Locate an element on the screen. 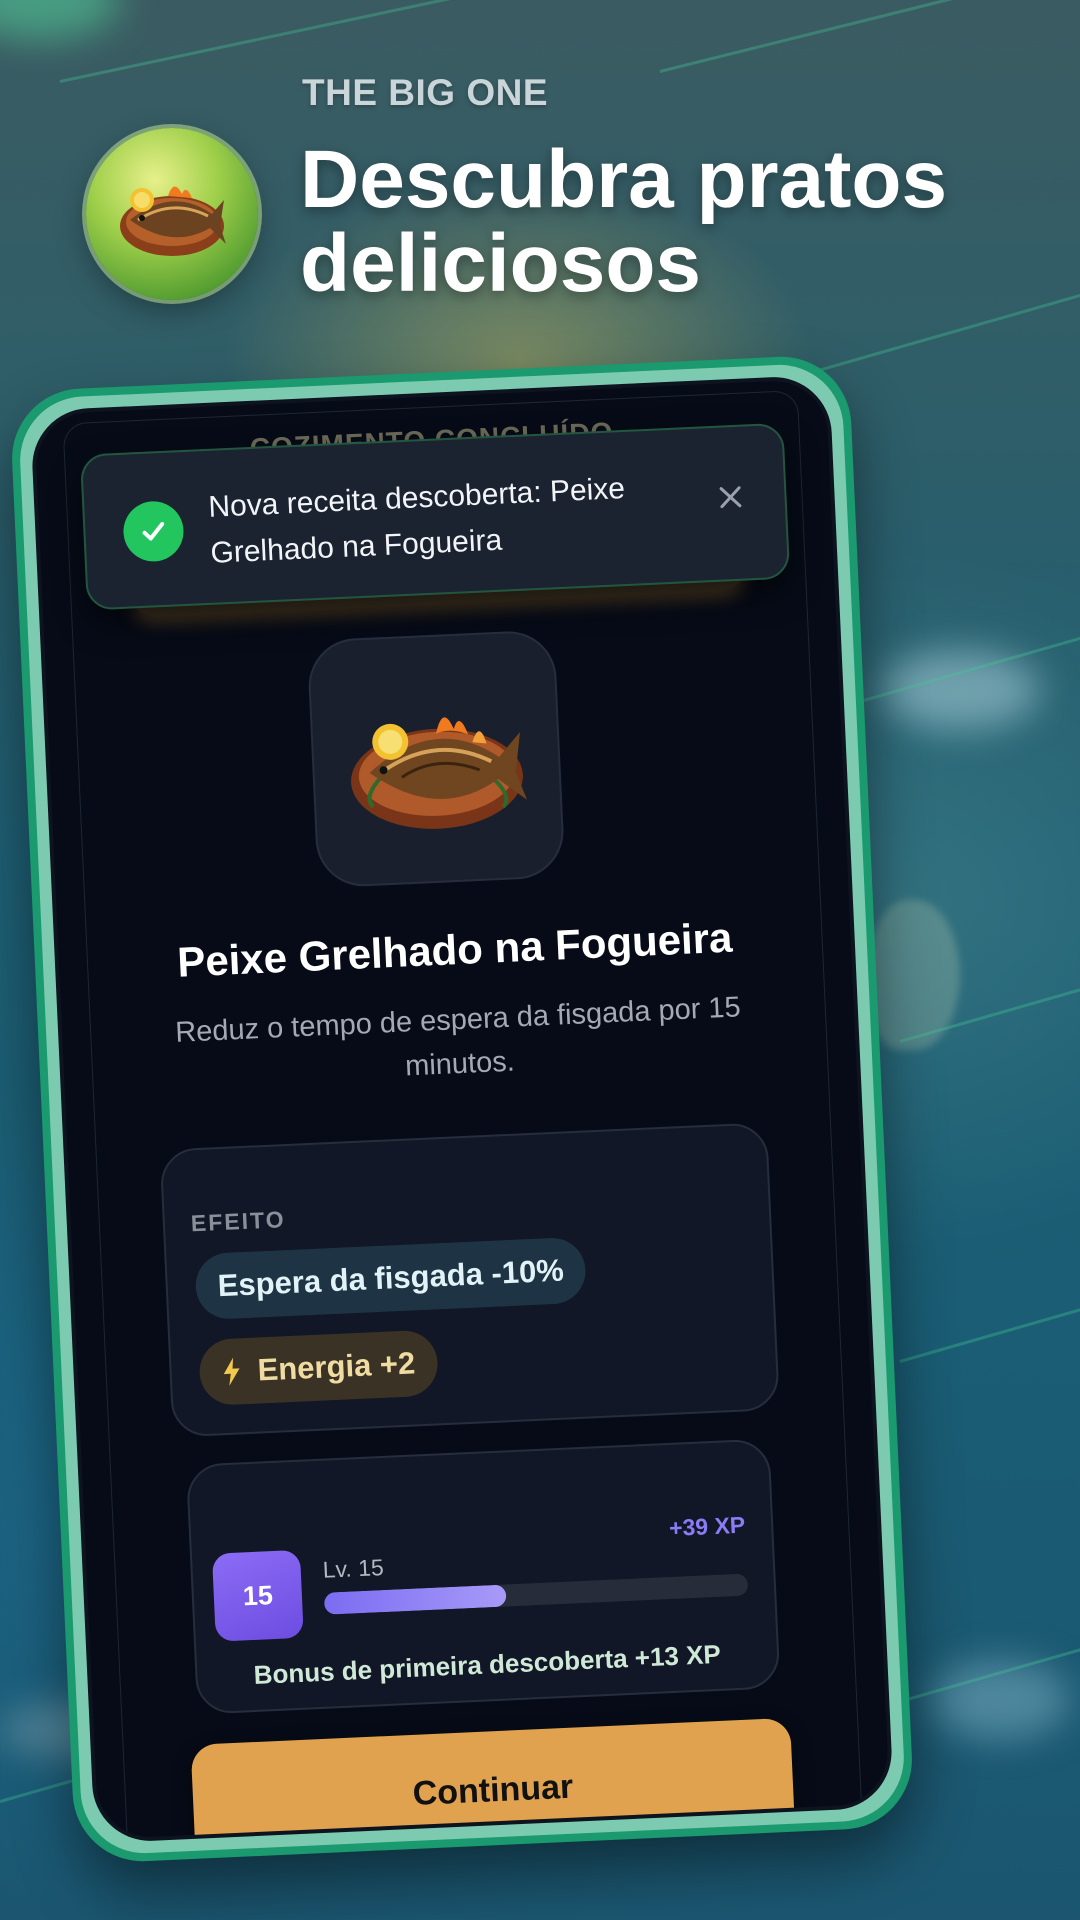 Image resolution: width=1080 pixels, height=1920 pixels. first-discovery-bonus: Bonus de primeira descoberta +13 XP is located at coordinates (487, 1664).